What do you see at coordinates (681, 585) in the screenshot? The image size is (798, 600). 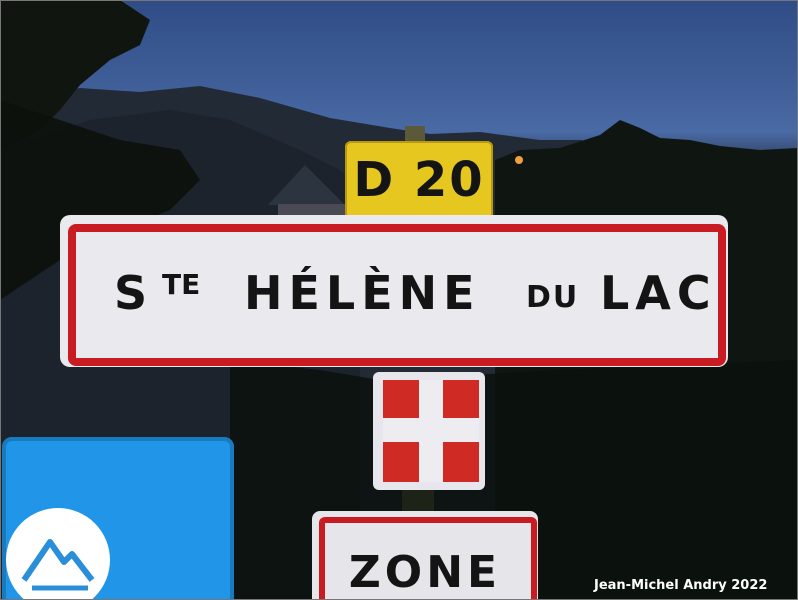 I see `photo-credit: Jean-Michel Andry 2022` at bounding box center [681, 585].